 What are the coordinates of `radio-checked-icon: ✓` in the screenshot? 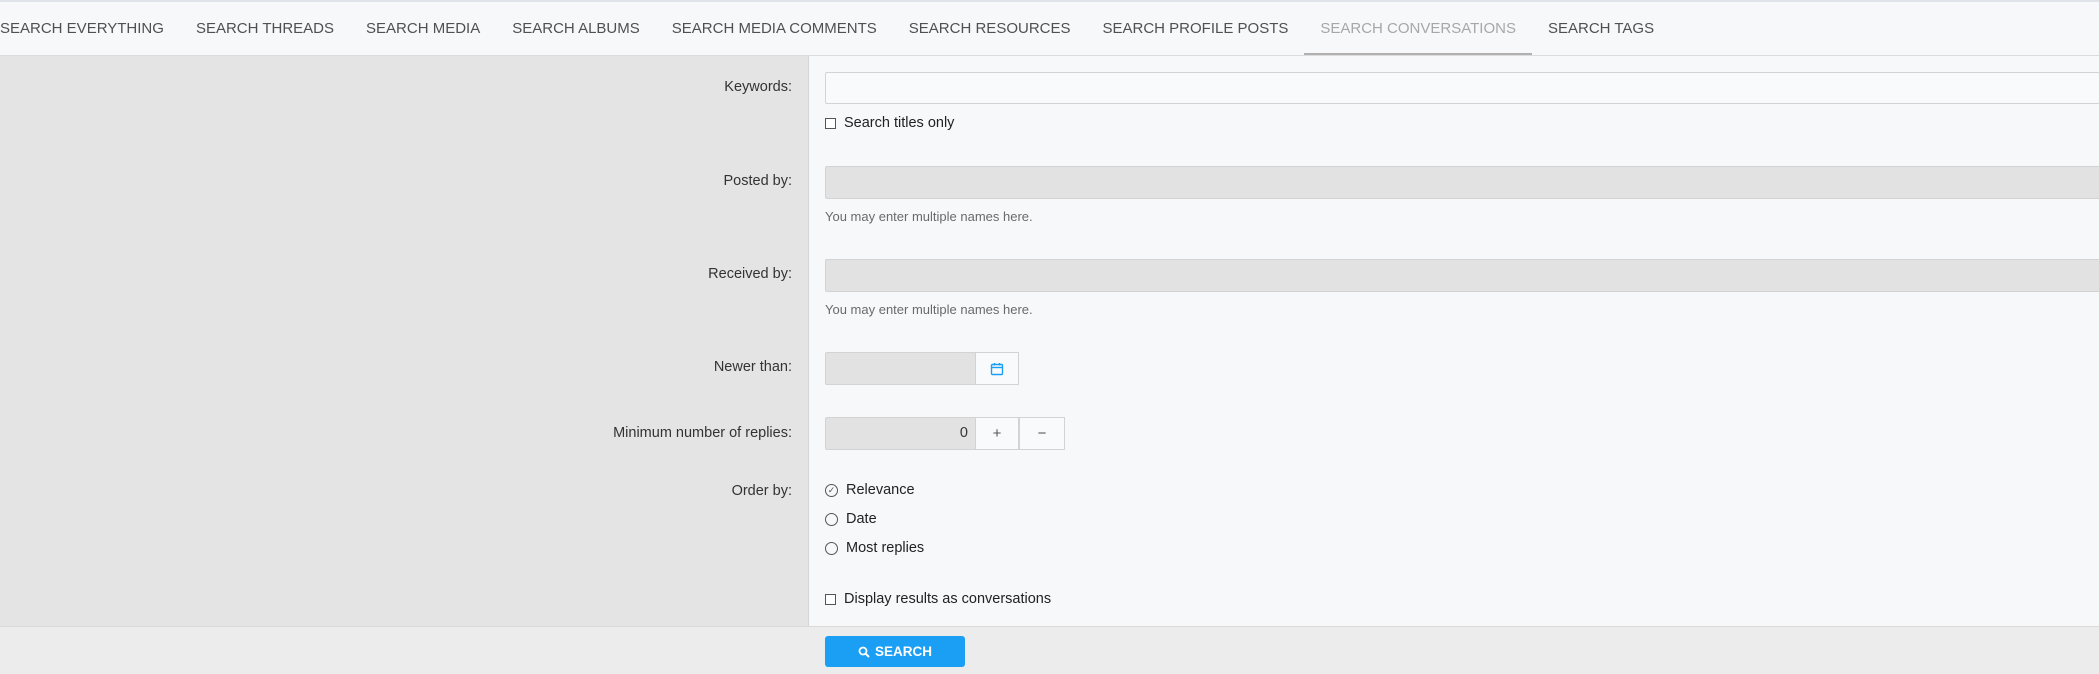 It's located at (831, 490).